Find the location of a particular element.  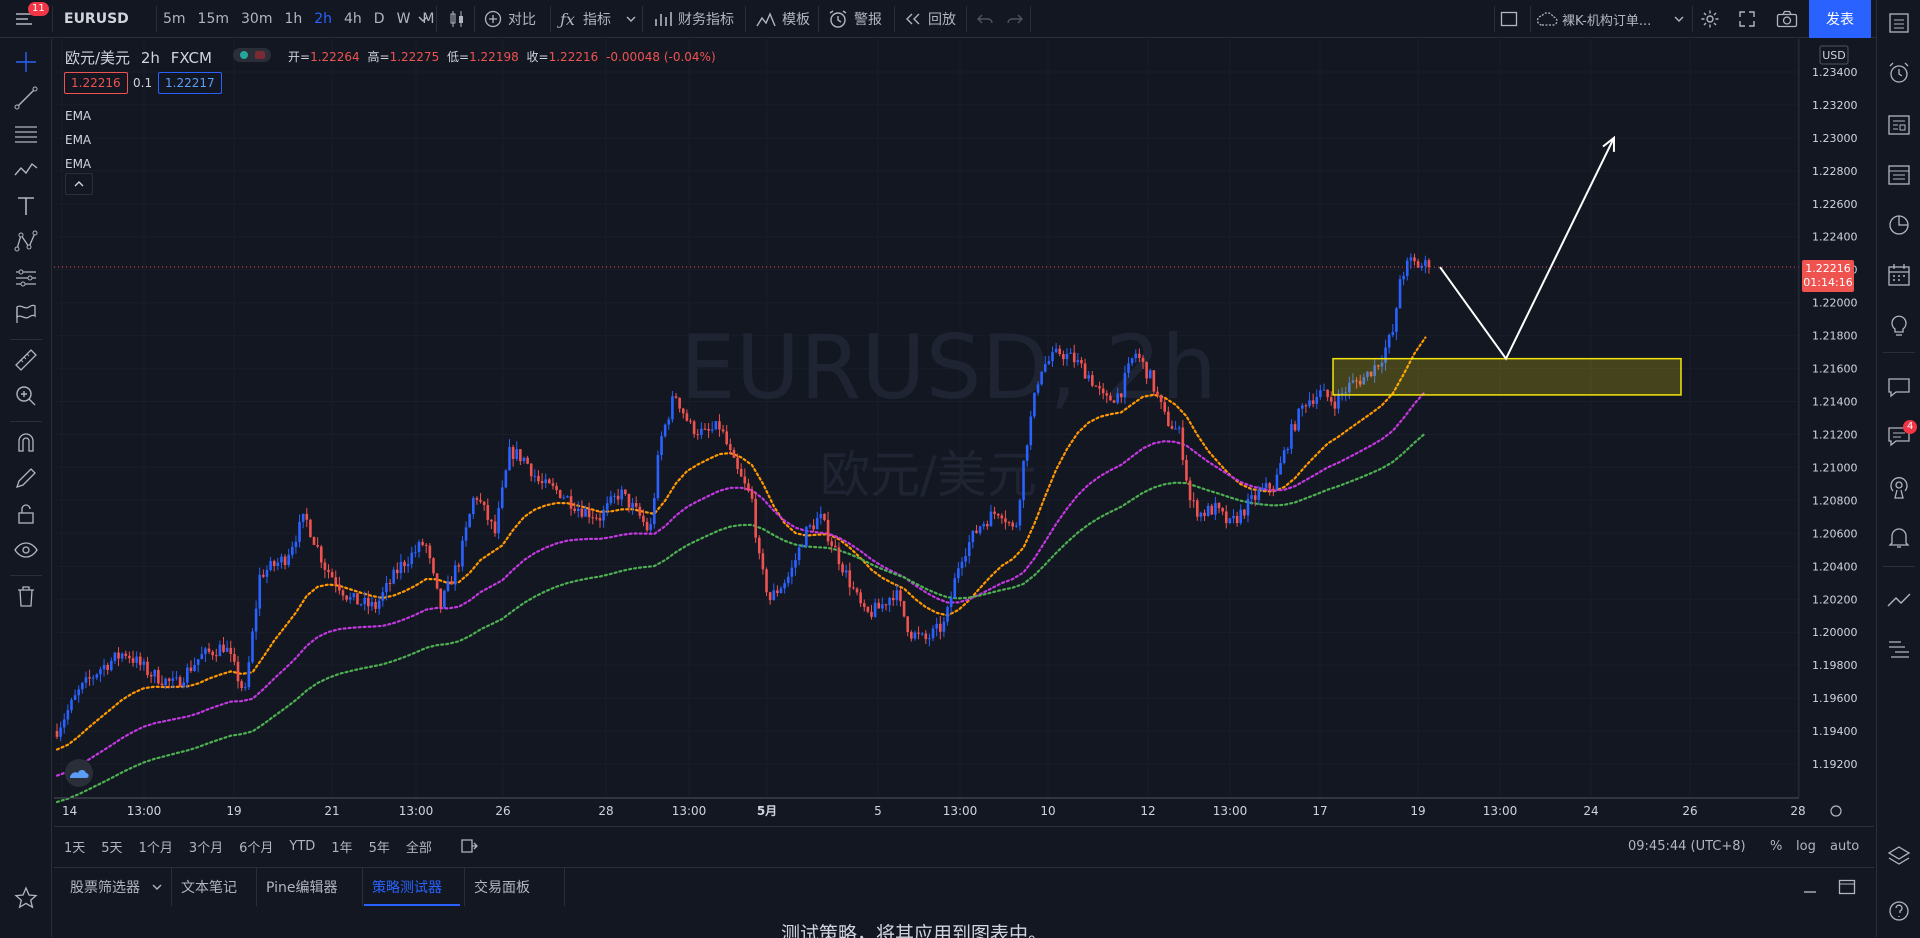

panel-tab-0: 股票筛选器 is located at coordinates (105, 887).